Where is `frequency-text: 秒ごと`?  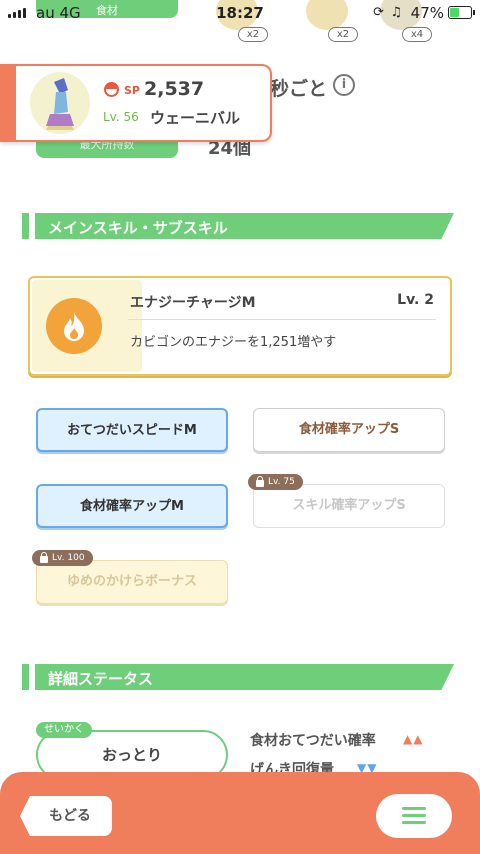 frequency-text: 秒ごと is located at coordinates (299, 89).